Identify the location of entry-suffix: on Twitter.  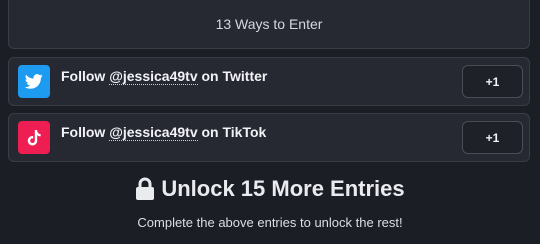
(234, 76).